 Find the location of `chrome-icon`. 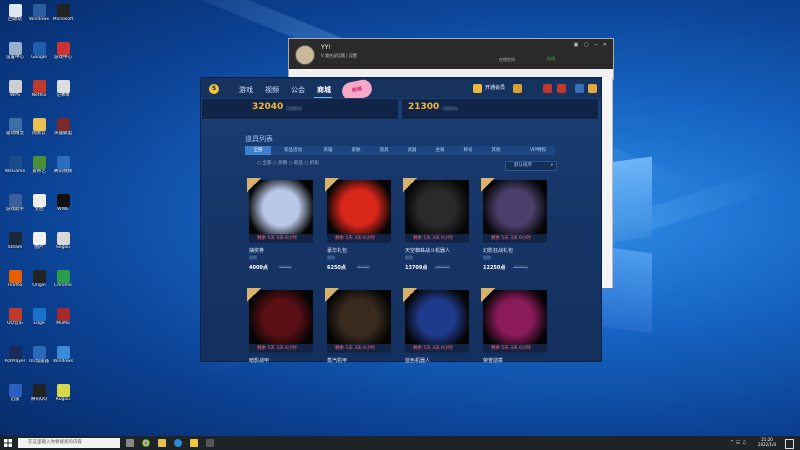

chrome-icon is located at coordinates (146, 443).